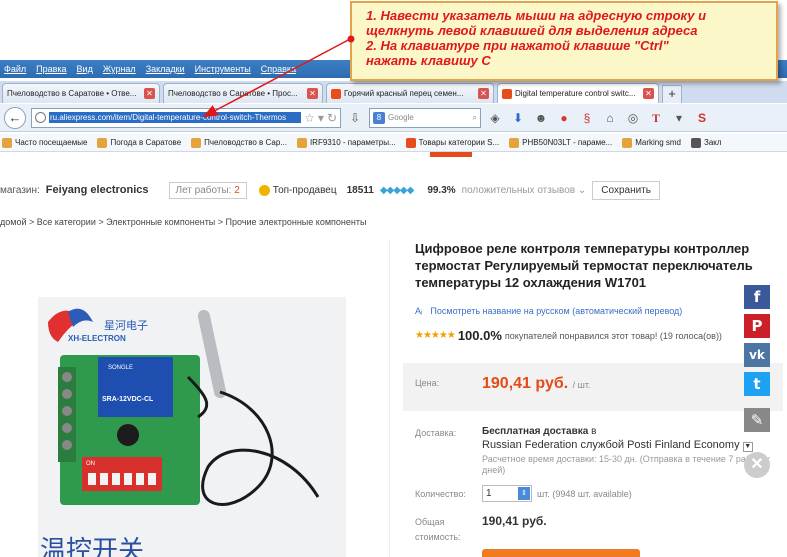  What do you see at coordinates (757, 465) in the screenshot?
I see `close-share-button: ✕` at bounding box center [757, 465].